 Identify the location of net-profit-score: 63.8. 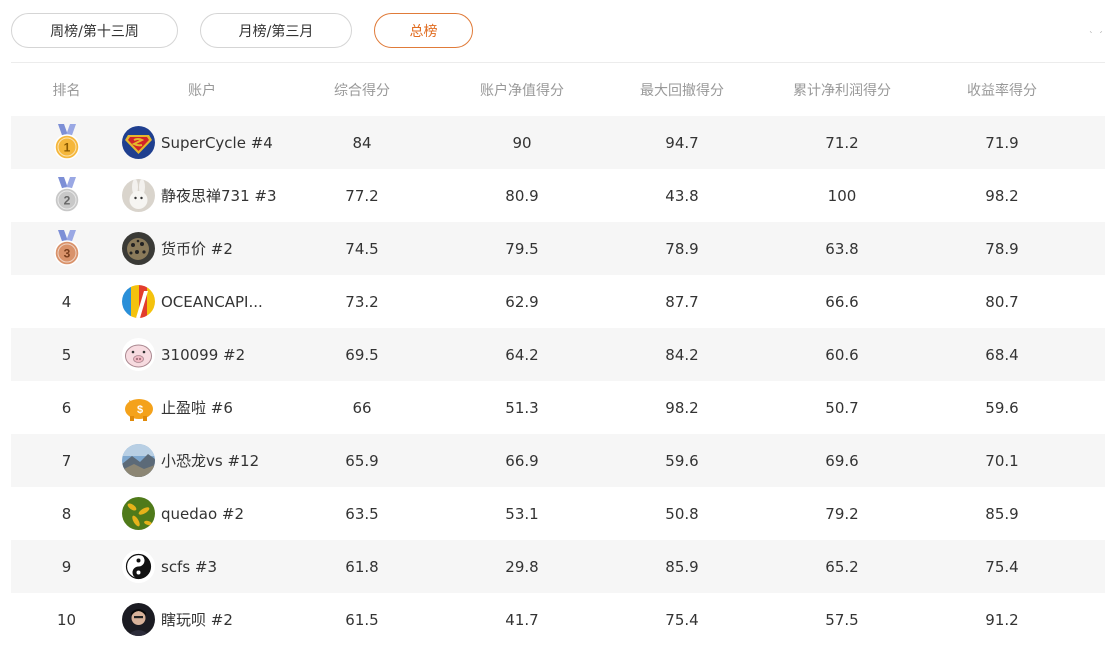
(842, 248).